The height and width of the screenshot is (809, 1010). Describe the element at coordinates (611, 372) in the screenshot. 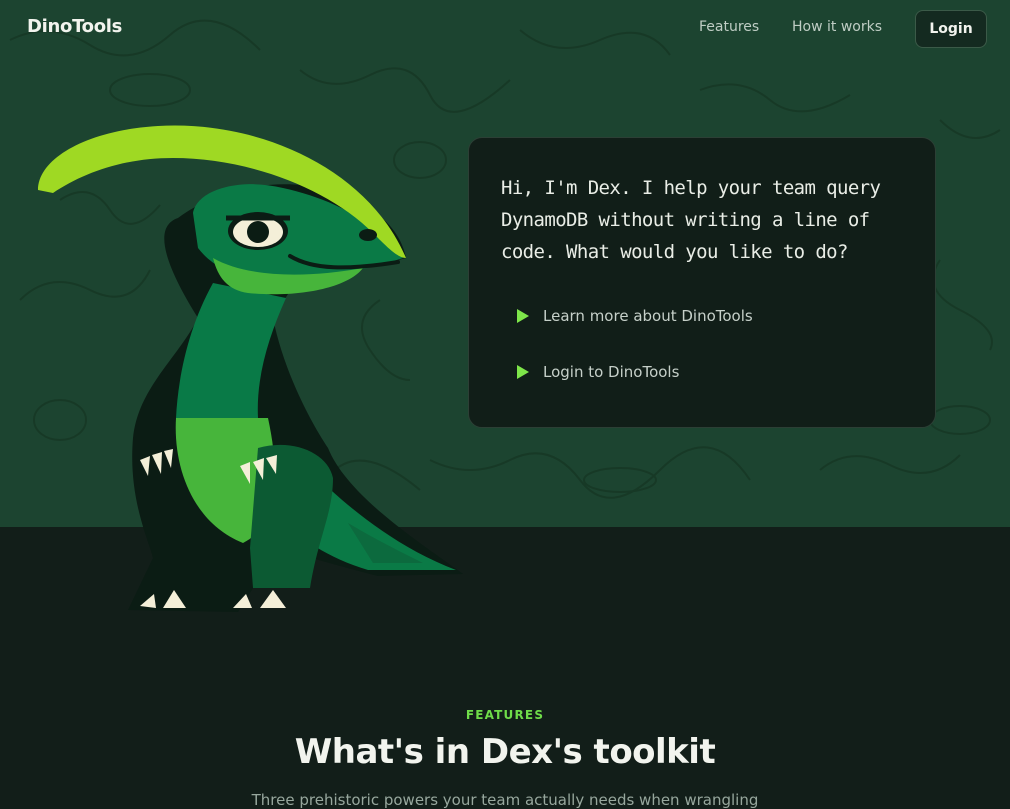

I see `option-label: Login to DinoTools` at that location.